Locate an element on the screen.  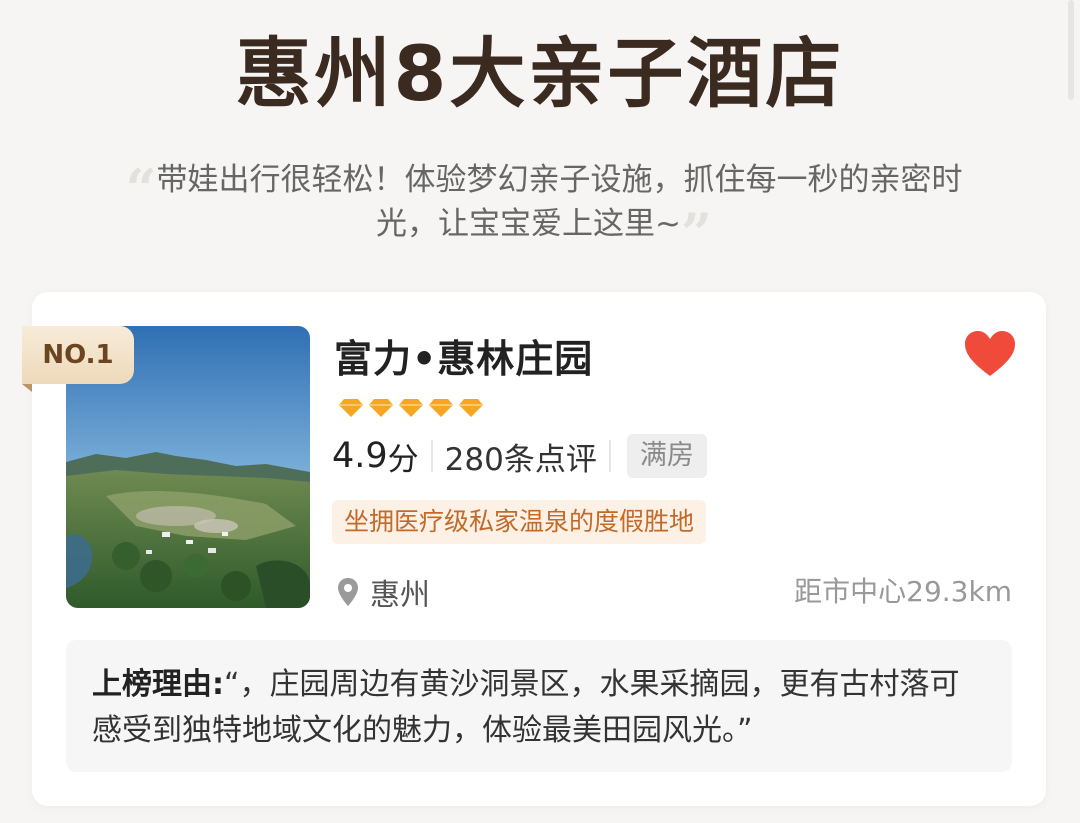
score-value: 4.9 is located at coordinates (360, 456).